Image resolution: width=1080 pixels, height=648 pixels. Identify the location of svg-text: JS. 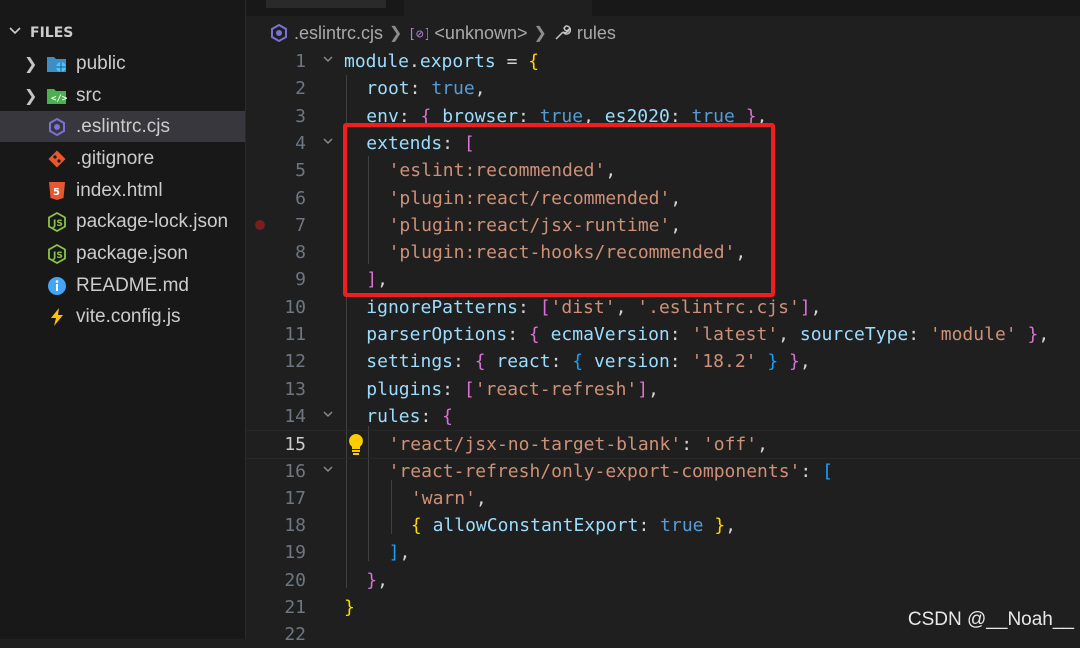
(57, 224).